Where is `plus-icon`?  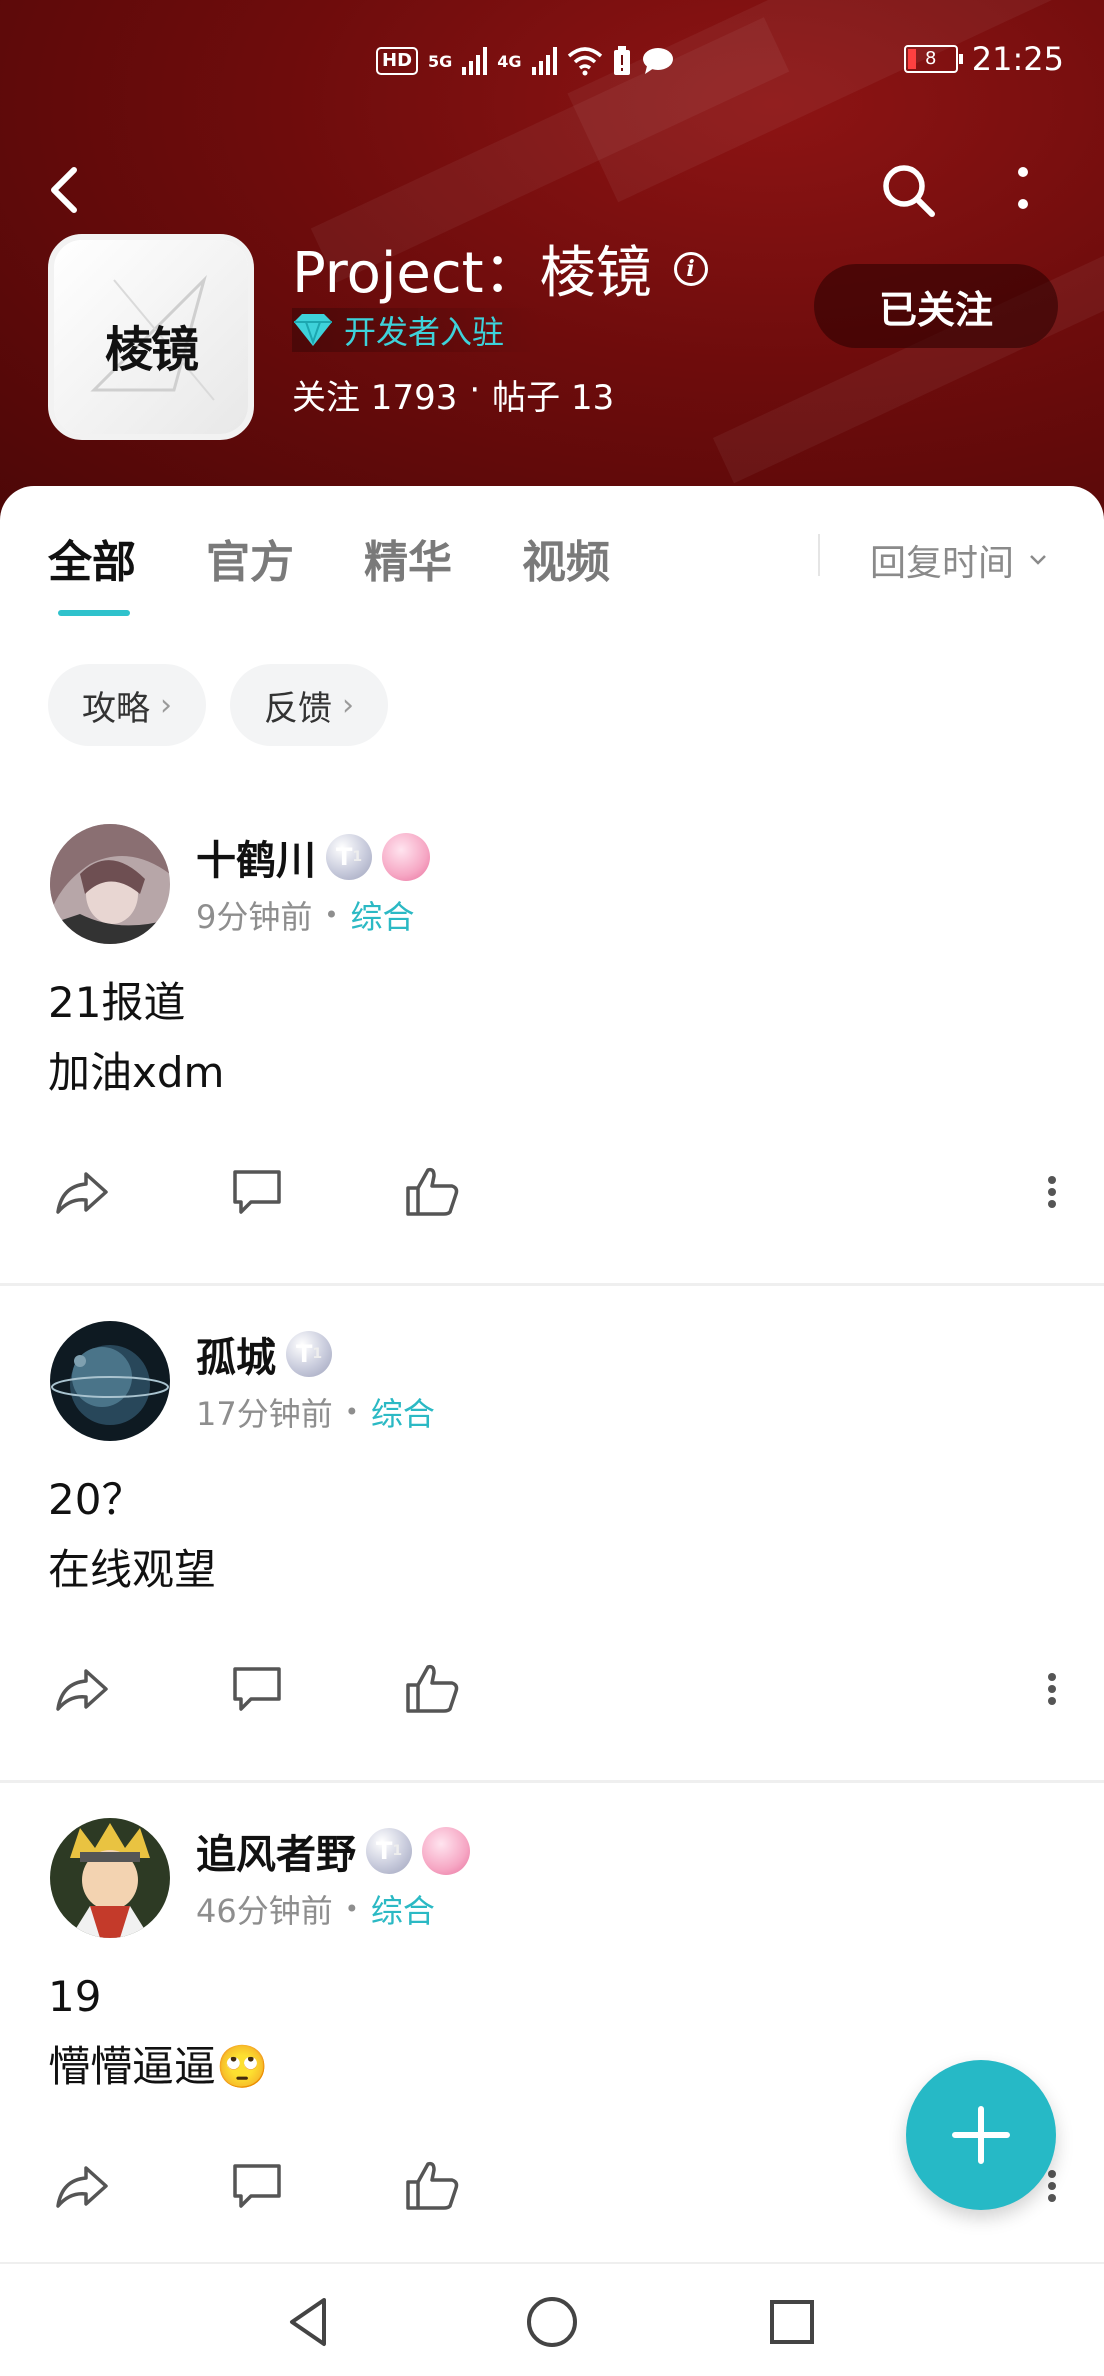 plus-icon is located at coordinates (981, 2135).